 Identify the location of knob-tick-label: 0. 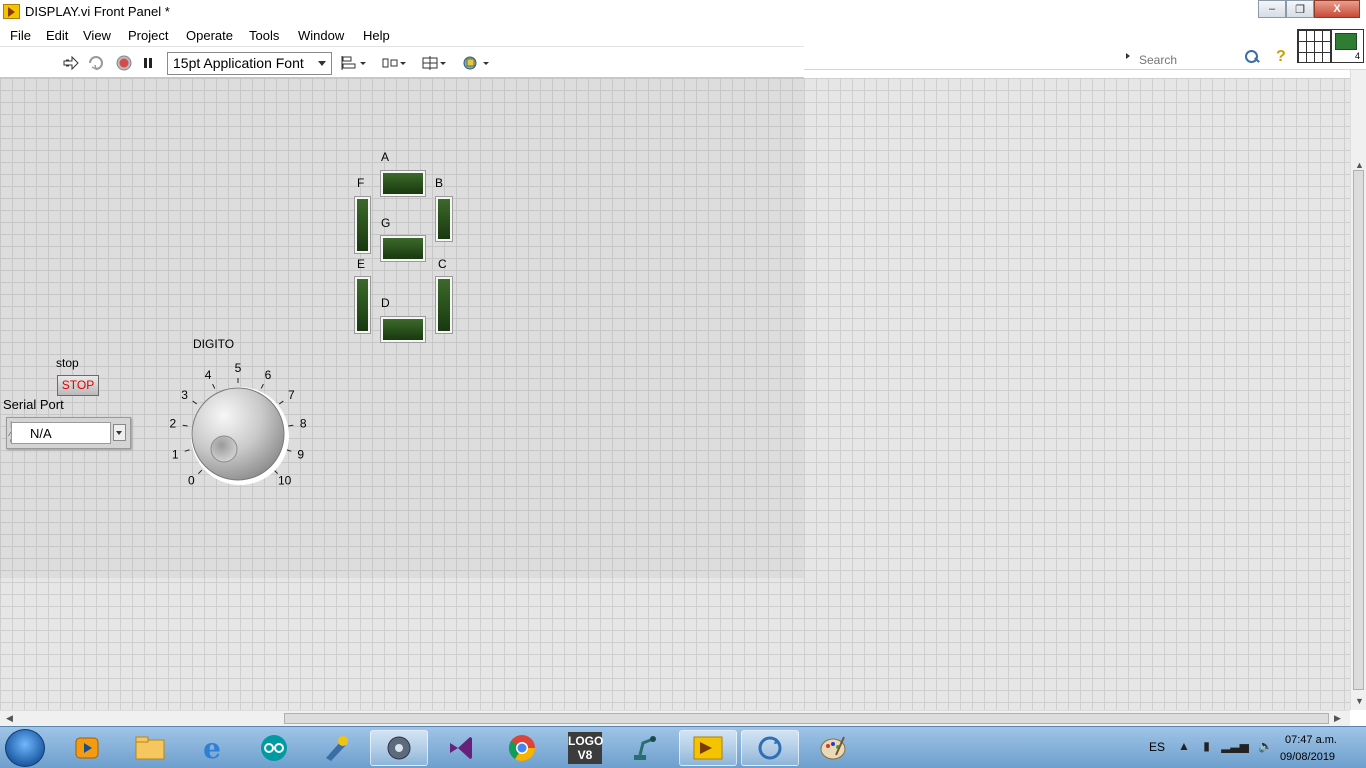
(191, 481).